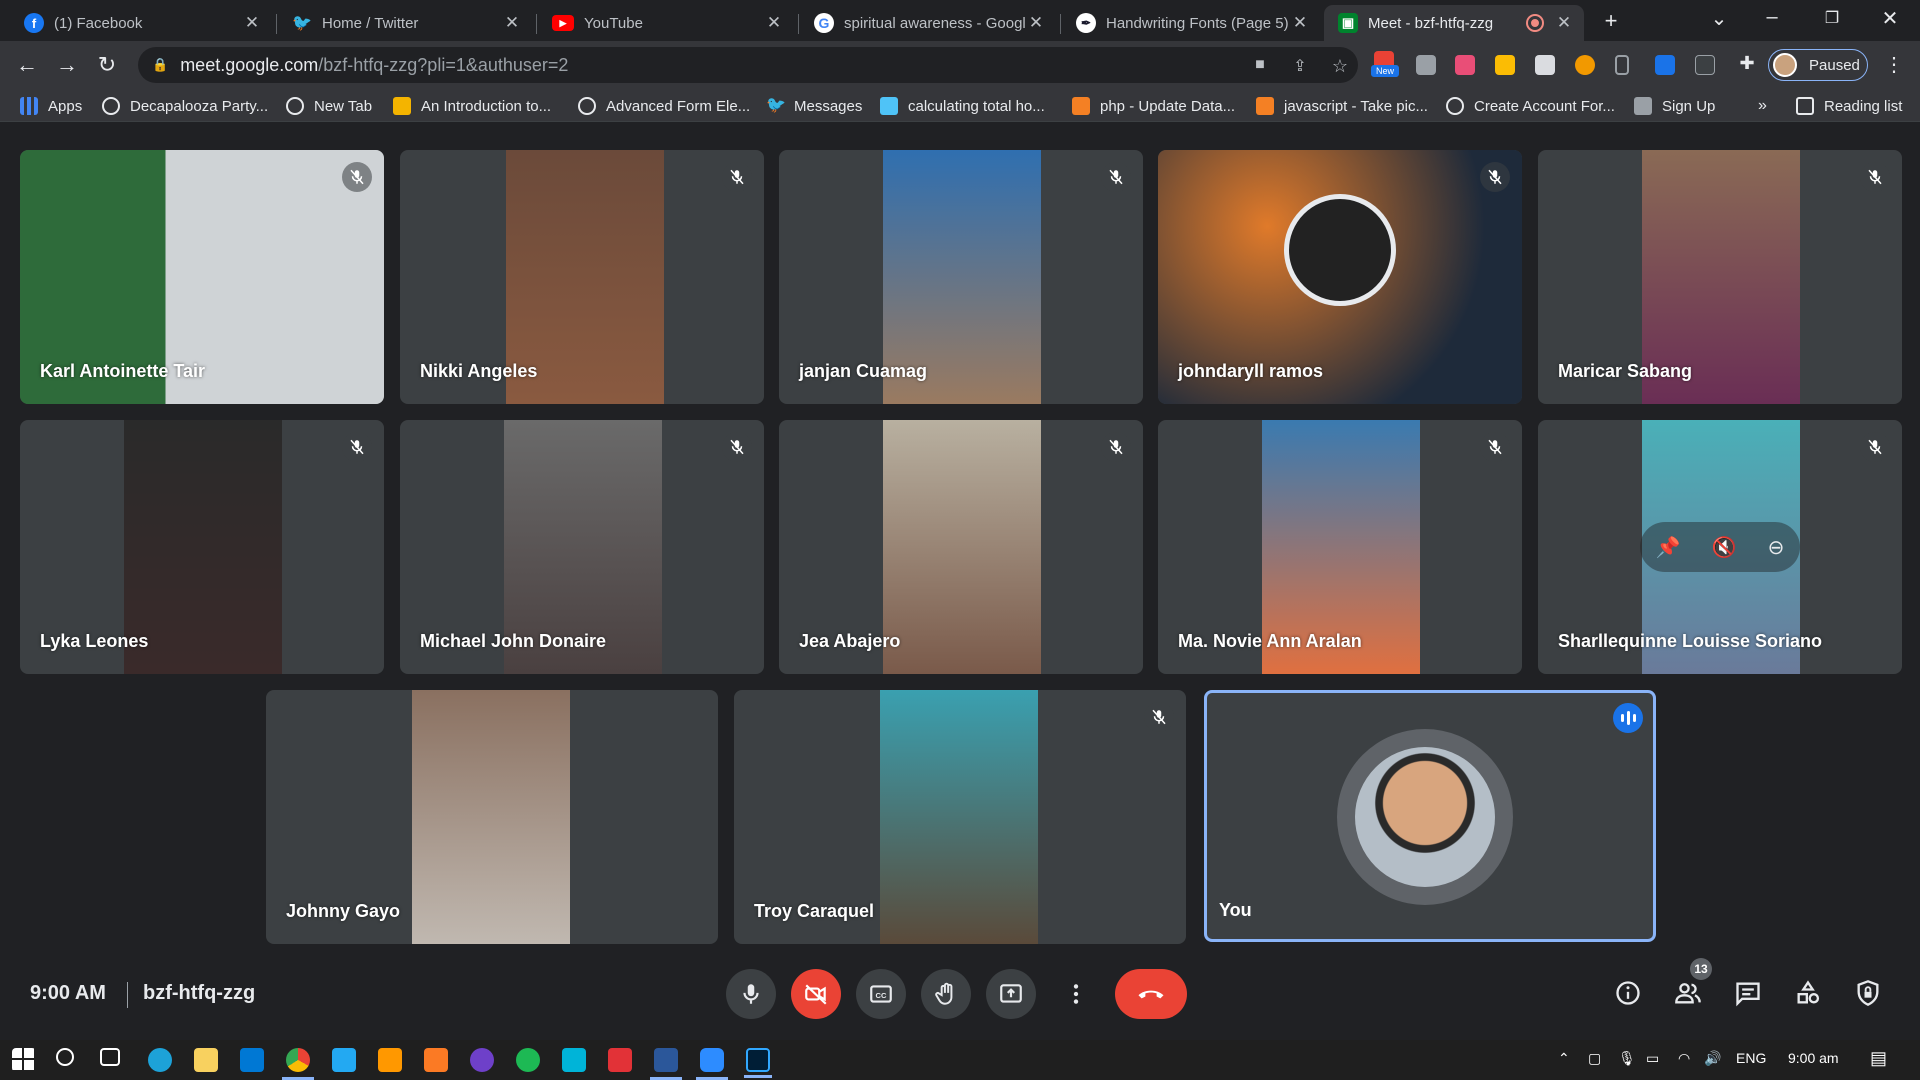 The image size is (1920, 1080). What do you see at coordinates (1191, 23) in the screenshot?
I see `tab-handwriting-fonts: ✒ Handwriting Fonts (Page 5) ✕` at bounding box center [1191, 23].